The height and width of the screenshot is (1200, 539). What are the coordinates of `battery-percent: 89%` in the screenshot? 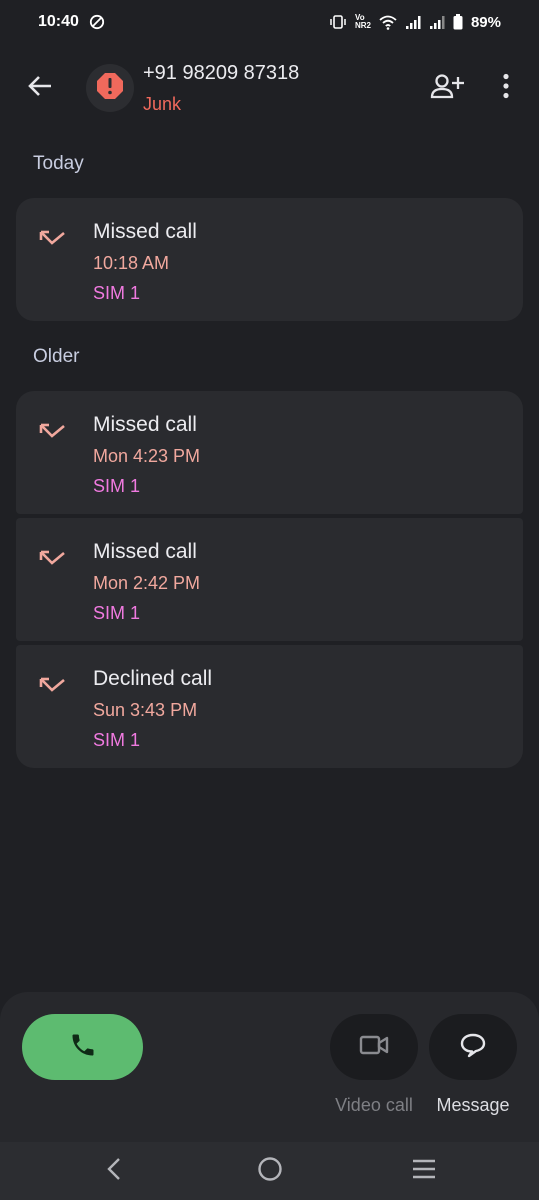 It's located at (485, 22).